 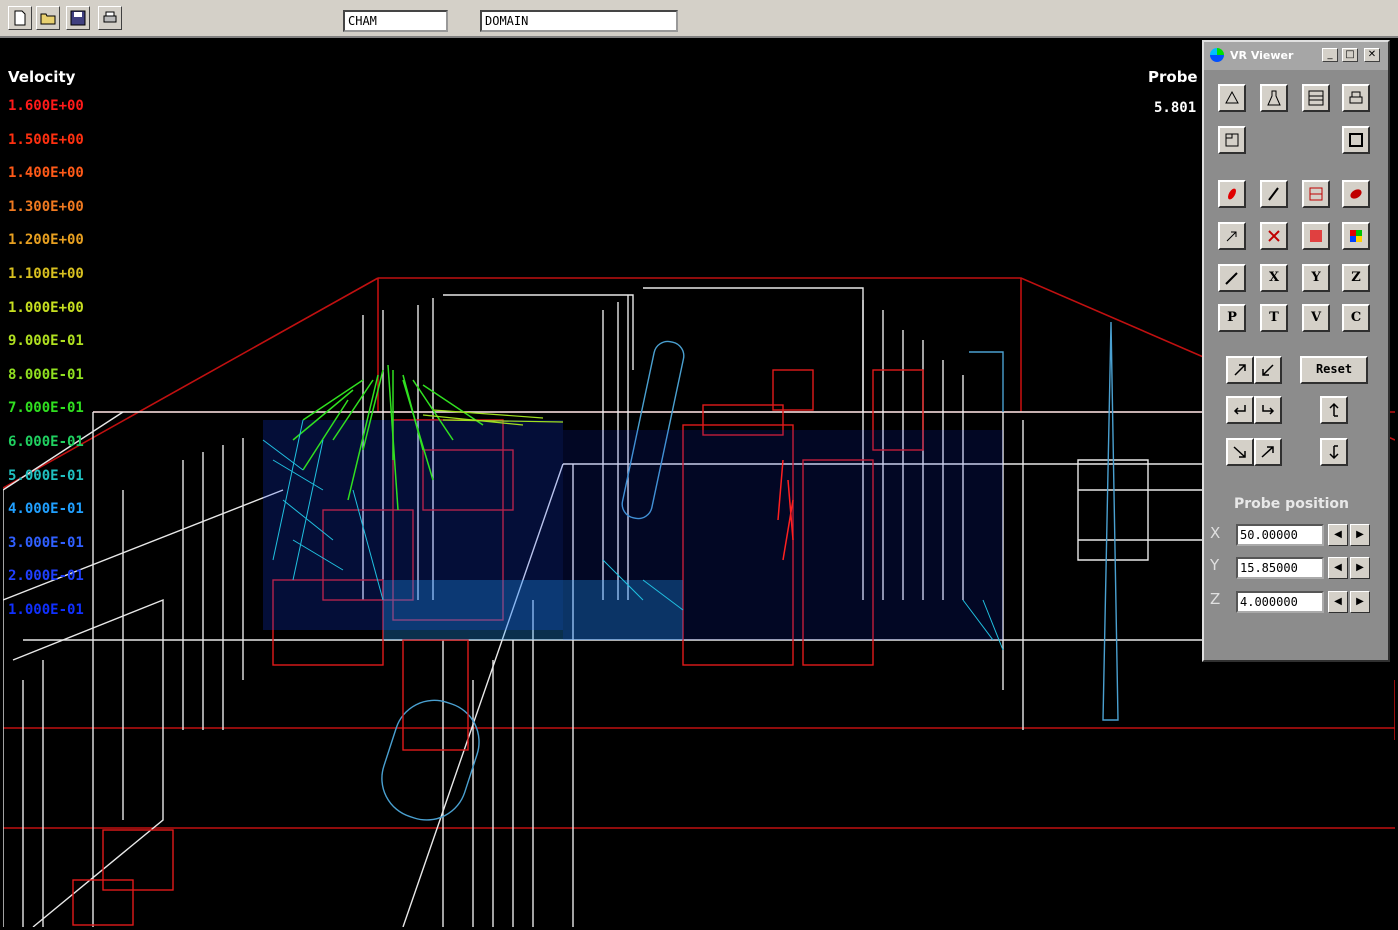 What do you see at coordinates (579, 21) in the screenshot?
I see `domain-field: DOMAIN` at bounding box center [579, 21].